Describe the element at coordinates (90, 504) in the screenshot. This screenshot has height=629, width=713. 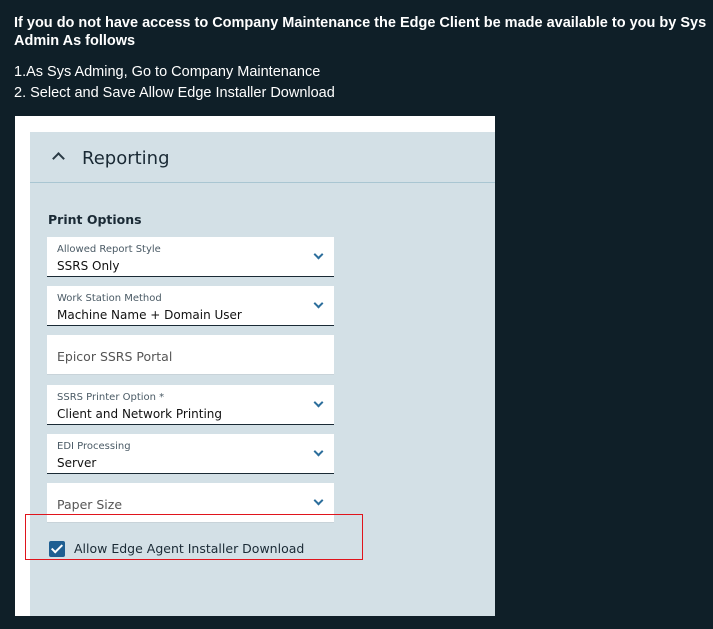
I see `field-placeholder: Paper Size` at that location.